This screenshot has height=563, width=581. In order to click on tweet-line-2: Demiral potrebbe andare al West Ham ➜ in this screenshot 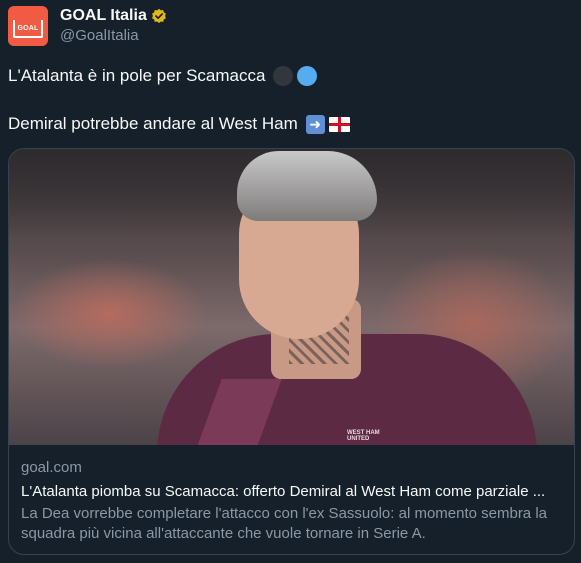, I will do `click(179, 124)`.